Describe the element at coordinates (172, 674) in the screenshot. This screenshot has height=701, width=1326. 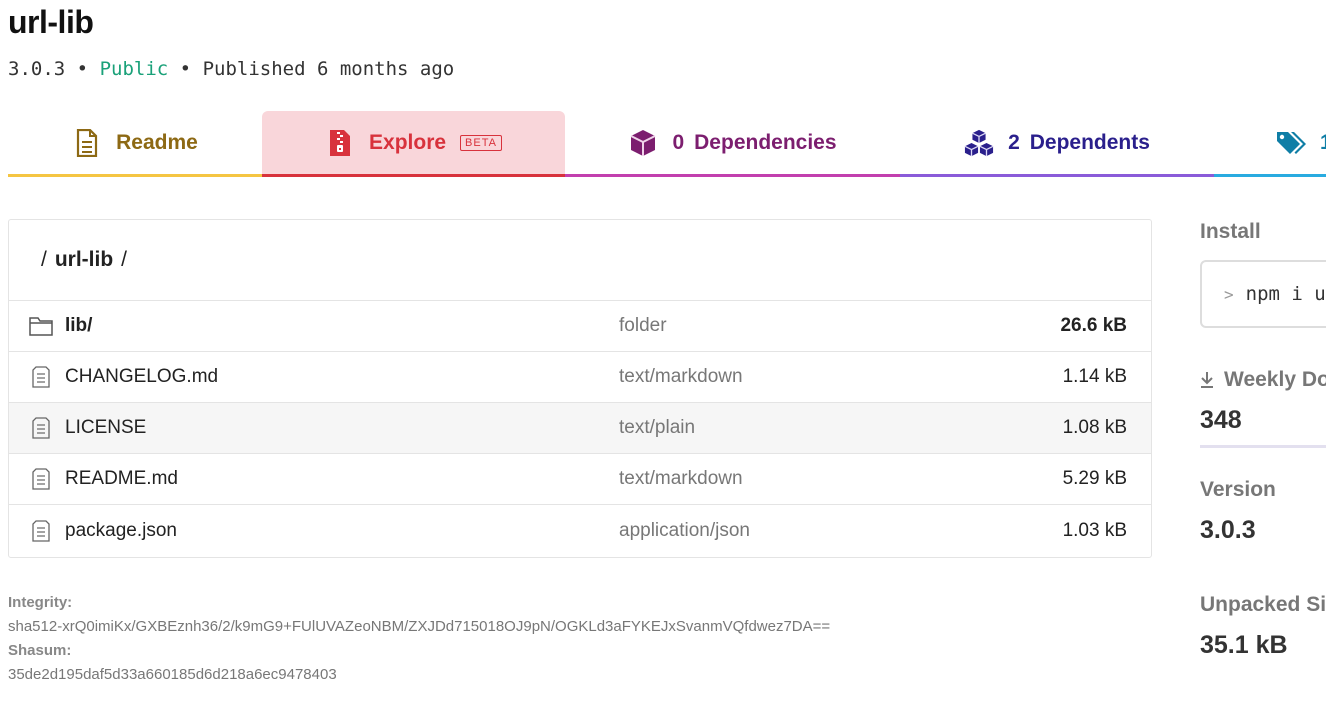
I see `shasum-value: 35de2d195daf5d33a660185d6d218a6ec9478403` at that location.